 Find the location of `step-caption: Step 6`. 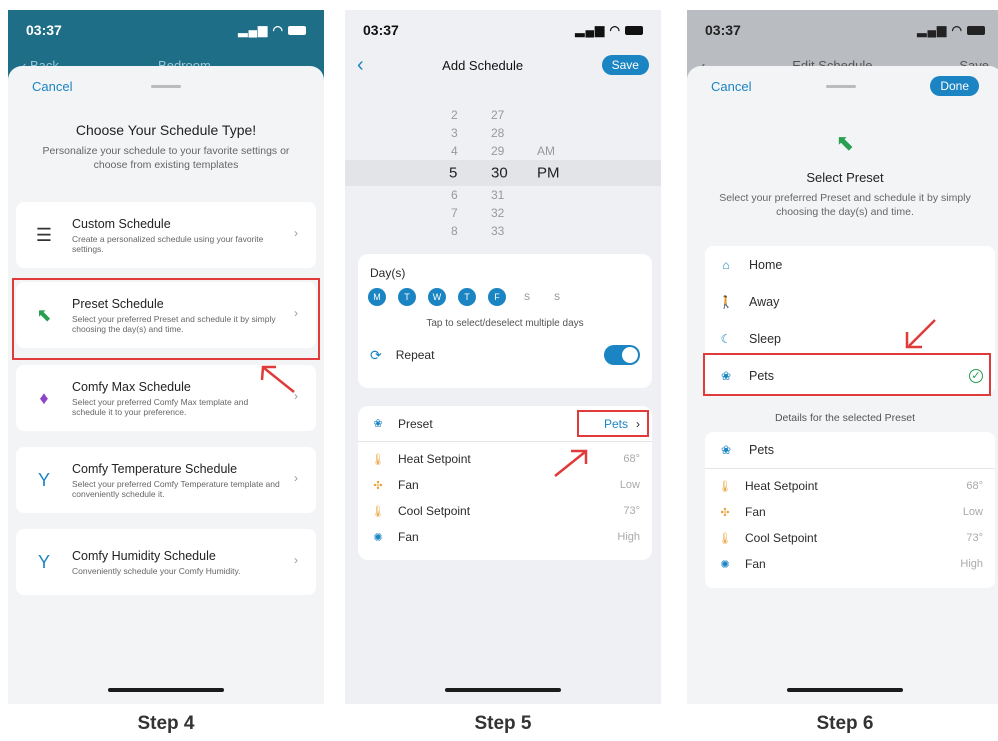

step-caption: Step 6 is located at coordinates (845, 723).